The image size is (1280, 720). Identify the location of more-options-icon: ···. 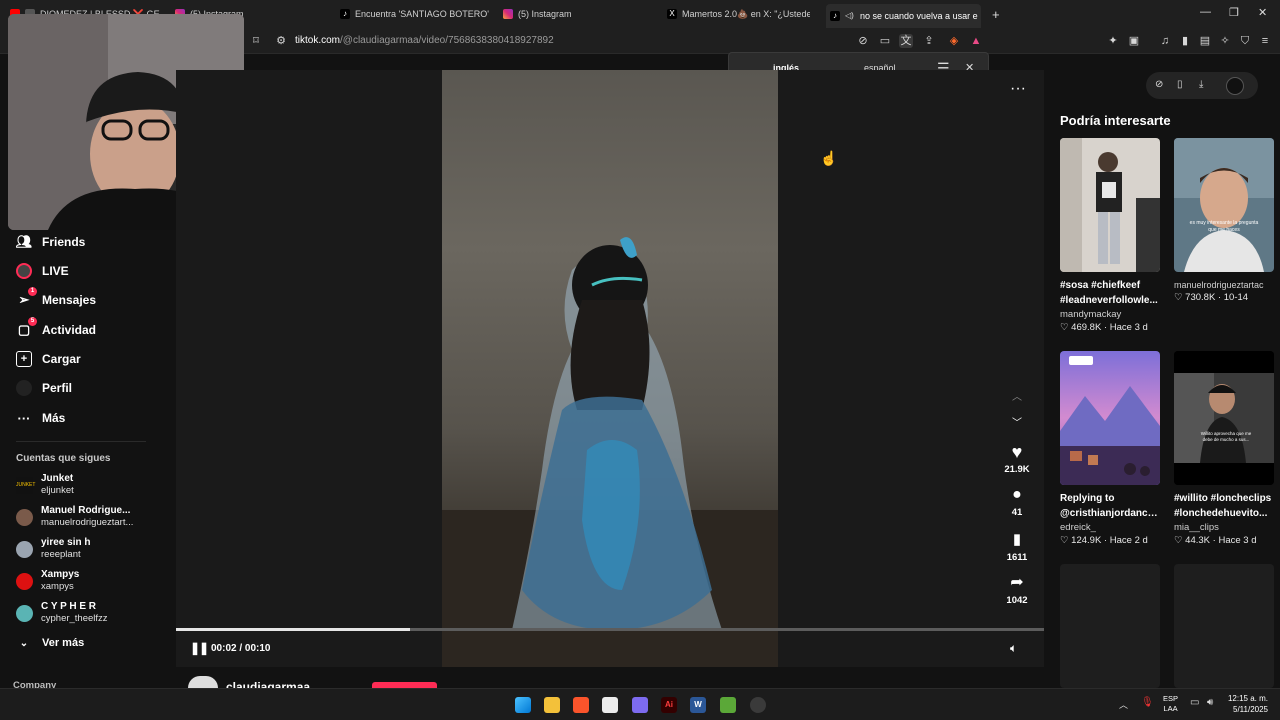
(1018, 89).